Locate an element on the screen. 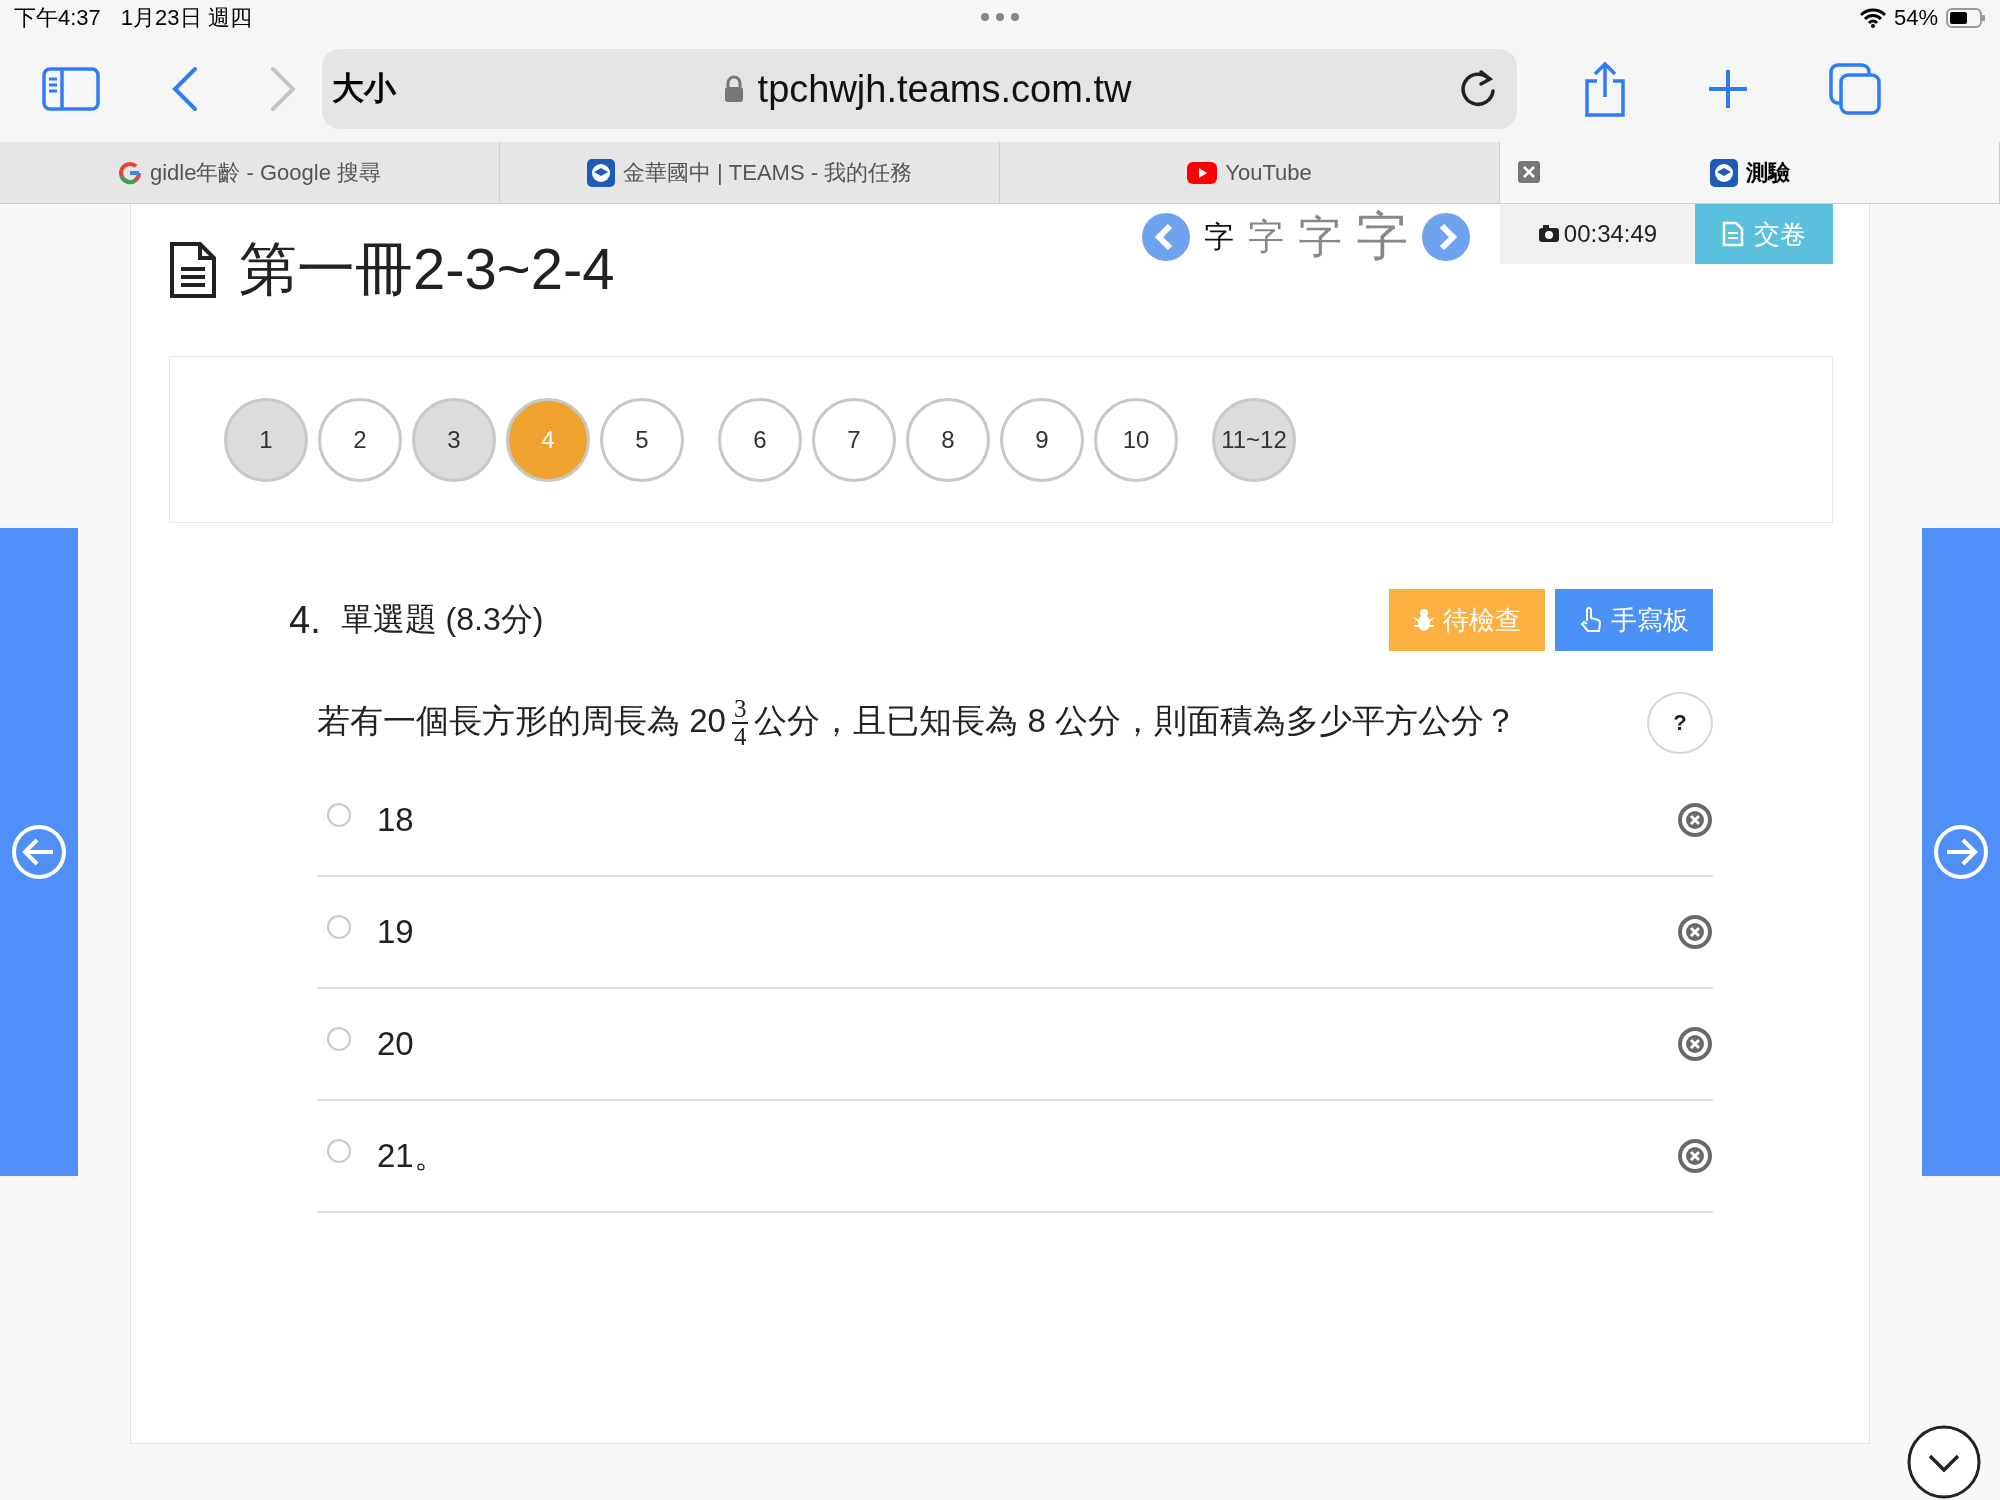 The width and height of the screenshot is (2000, 1500). question-number-button: 3 is located at coordinates (454, 439).